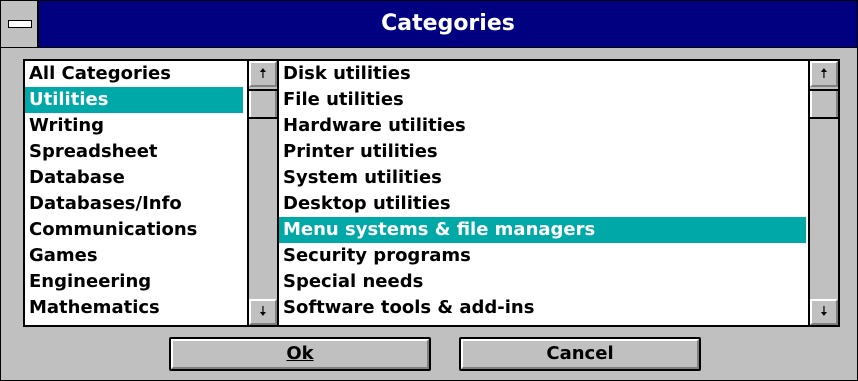 The image size is (858, 381). I want to click on subcategory-list-item: System utilities, so click(542, 178).